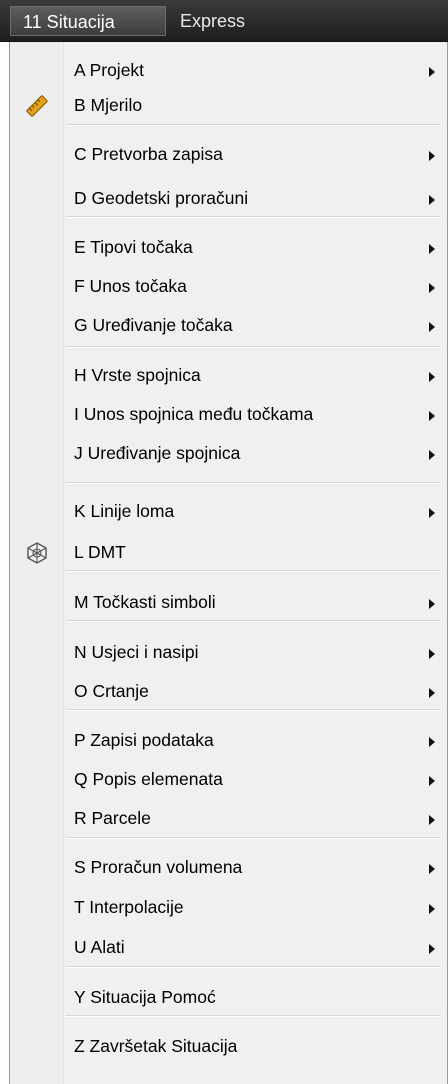  What do you see at coordinates (145, 602) in the screenshot?
I see `menu-item-label: M Točkasti simboli` at bounding box center [145, 602].